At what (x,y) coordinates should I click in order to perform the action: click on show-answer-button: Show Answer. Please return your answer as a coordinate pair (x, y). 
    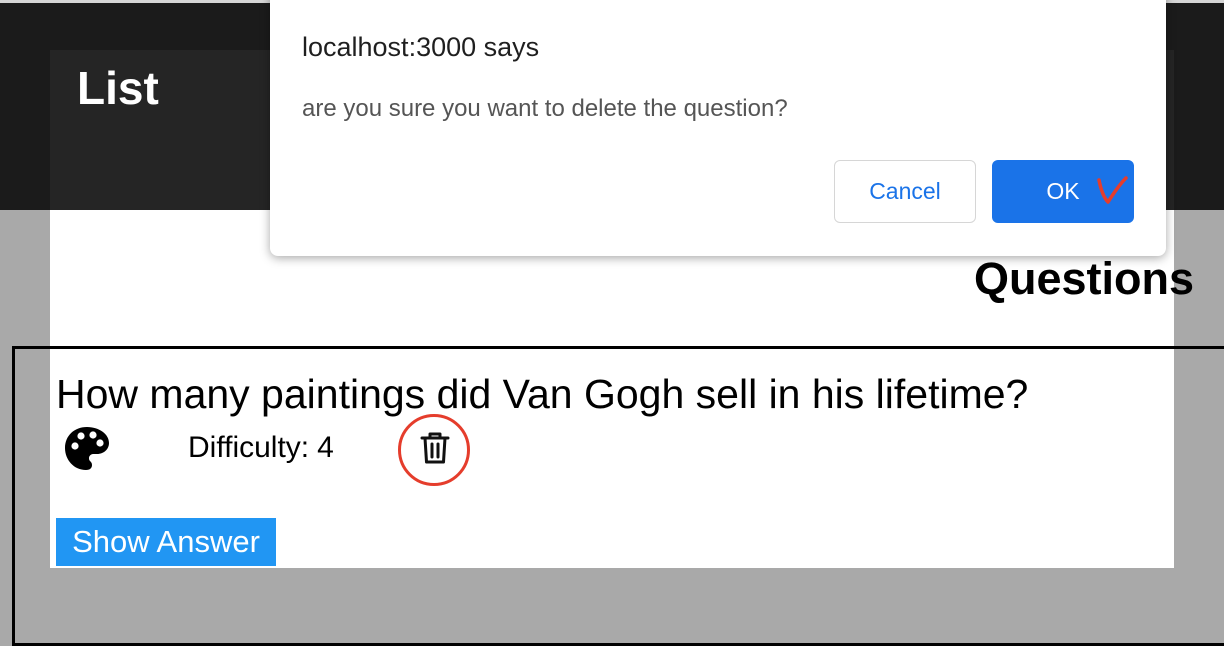
    Looking at the image, I should click on (166, 542).